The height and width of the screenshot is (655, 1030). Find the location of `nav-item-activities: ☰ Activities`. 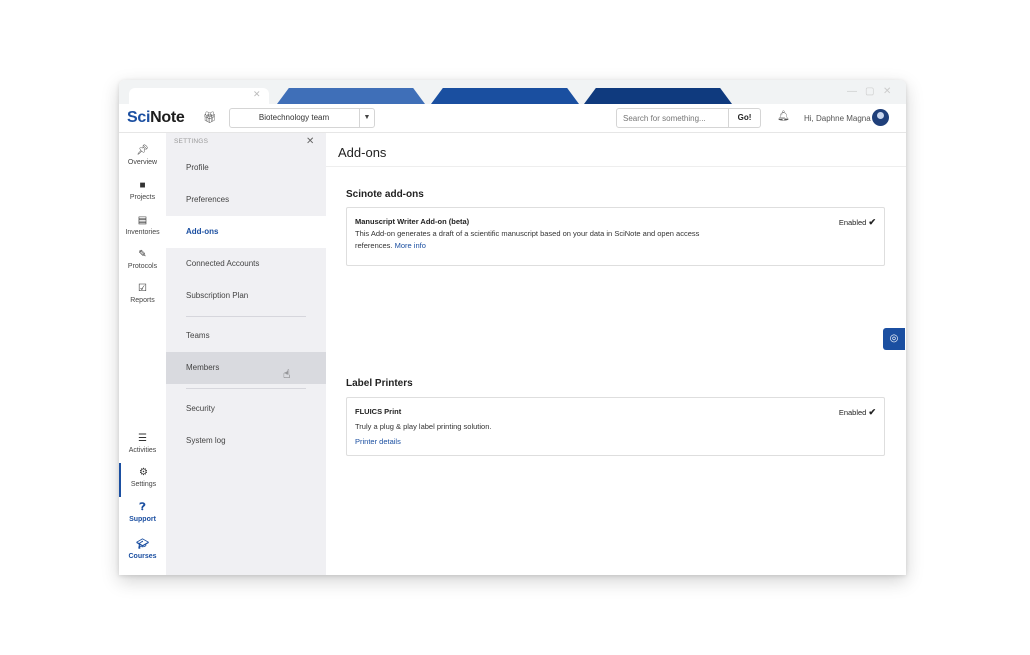

nav-item-activities: ☰ Activities is located at coordinates (142, 443).